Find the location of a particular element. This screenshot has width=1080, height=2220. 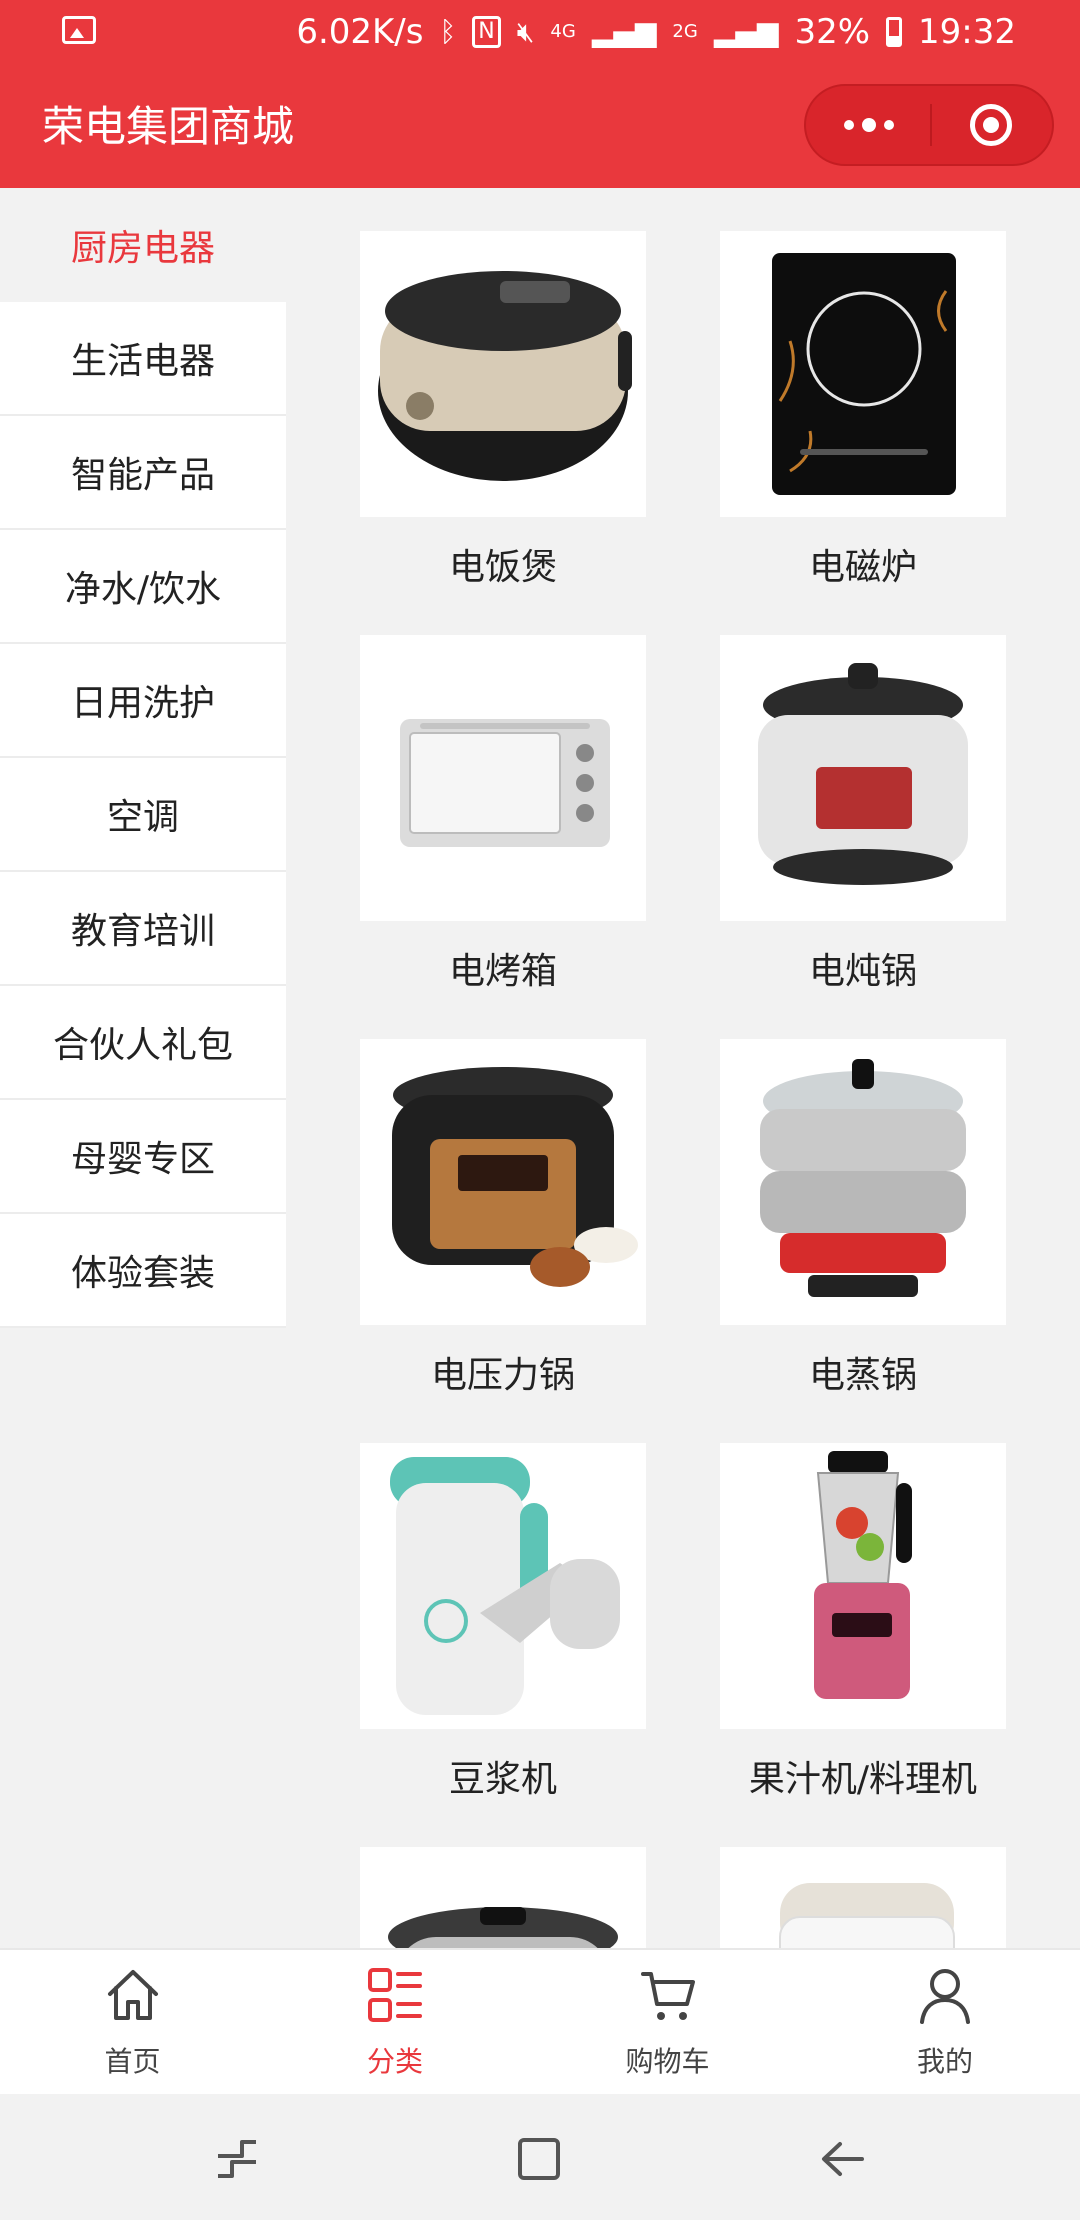

category-icon is located at coordinates (395, 1995).